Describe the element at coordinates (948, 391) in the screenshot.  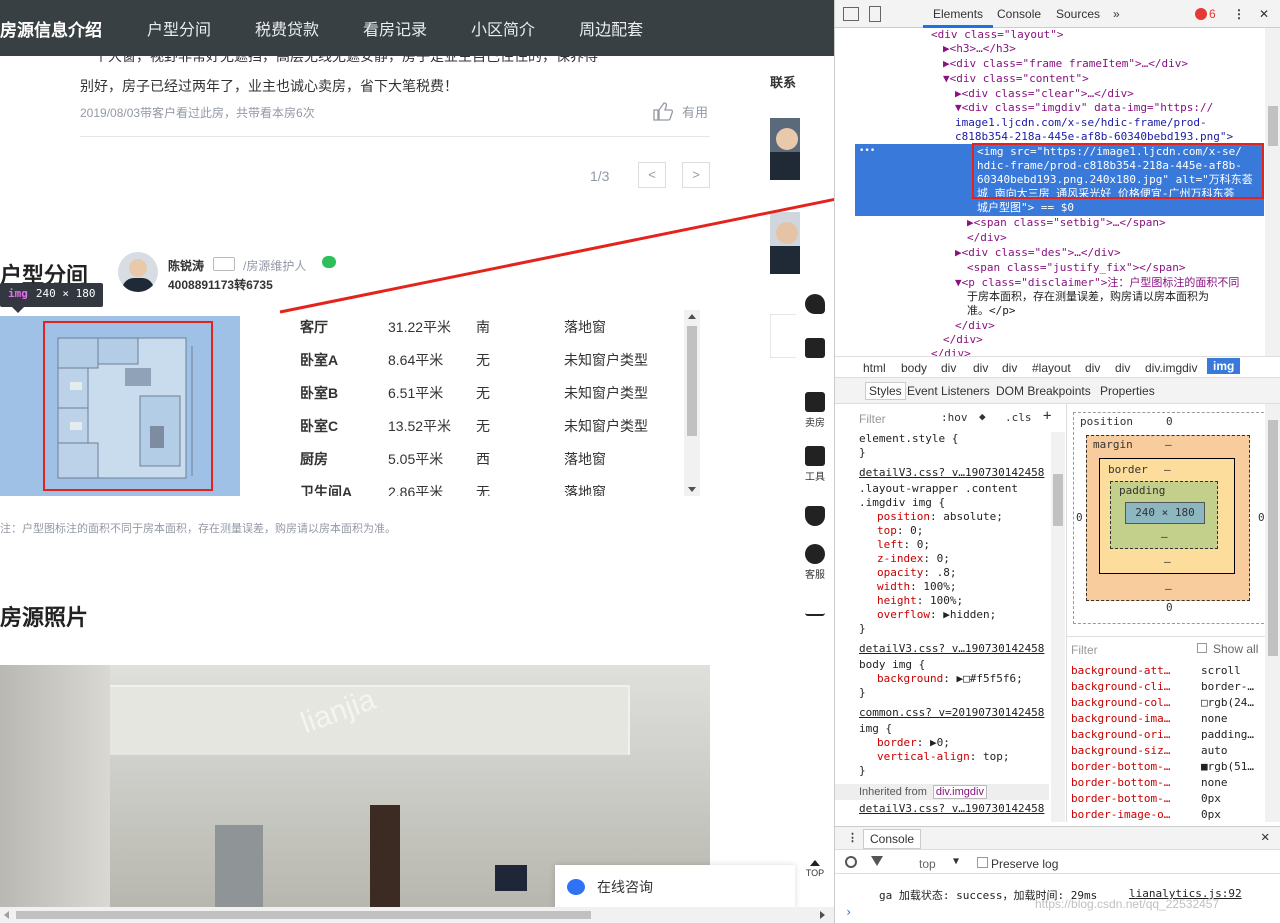
I see `tab-event-listeners: Event Listeners` at that location.